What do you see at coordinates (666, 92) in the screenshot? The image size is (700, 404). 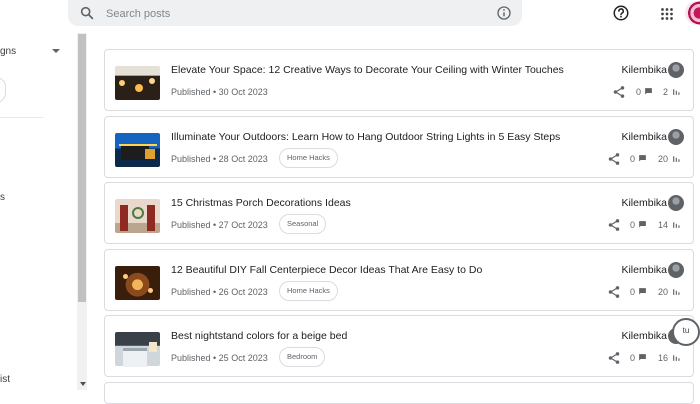 I see `view-count: 2` at bounding box center [666, 92].